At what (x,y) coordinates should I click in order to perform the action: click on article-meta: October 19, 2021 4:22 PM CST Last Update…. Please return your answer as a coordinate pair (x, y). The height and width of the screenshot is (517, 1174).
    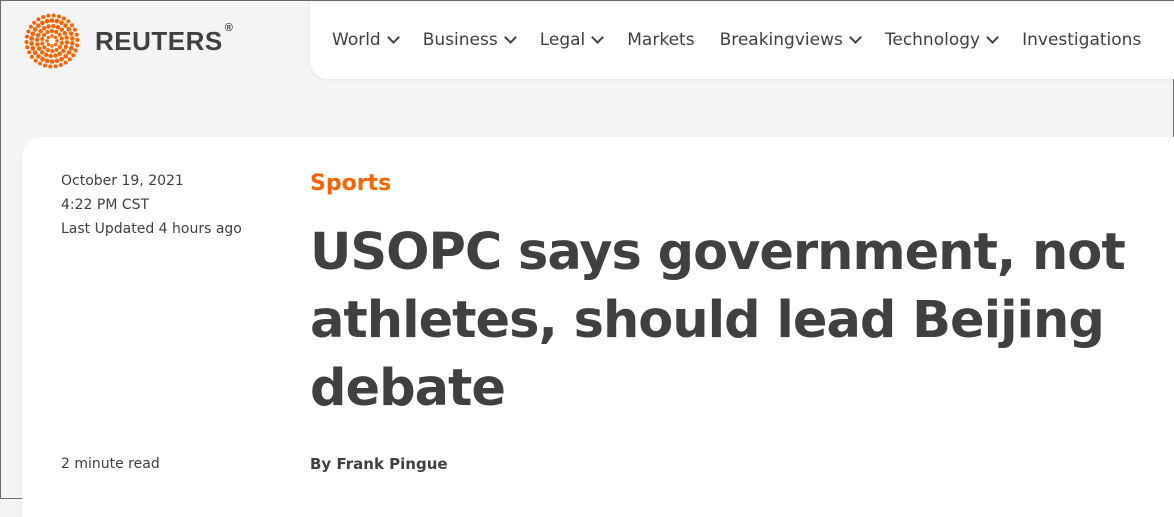
    Looking at the image, I should click on (151, 205).